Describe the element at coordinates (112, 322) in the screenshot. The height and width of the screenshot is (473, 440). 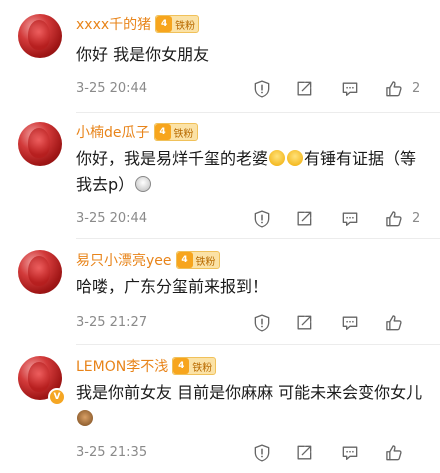
I see `comment-time: 3-25 21:27` at that location.